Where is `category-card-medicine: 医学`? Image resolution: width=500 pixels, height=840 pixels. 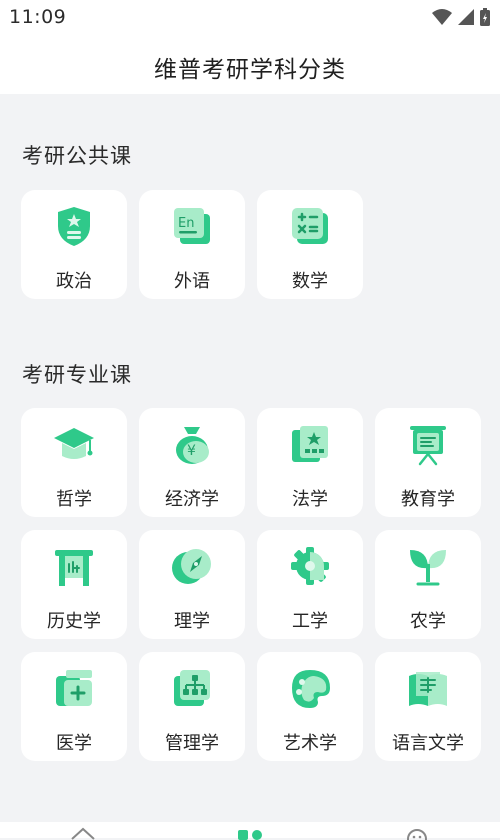
category-card-medicine: 医学 is located at coordinates (74, 706).